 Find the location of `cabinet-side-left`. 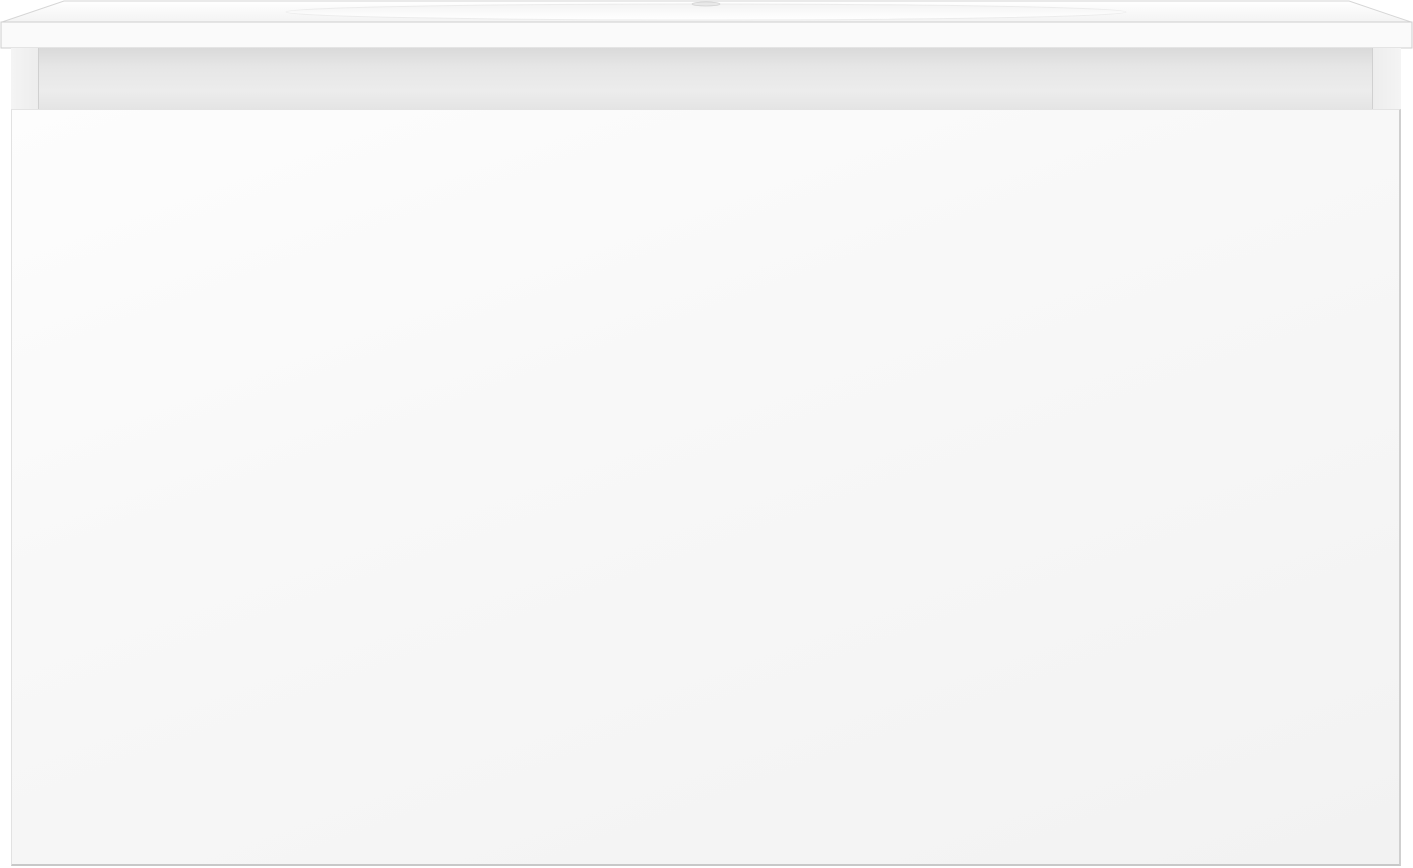

cabinet-side-left is located at coordinates (25, 79).